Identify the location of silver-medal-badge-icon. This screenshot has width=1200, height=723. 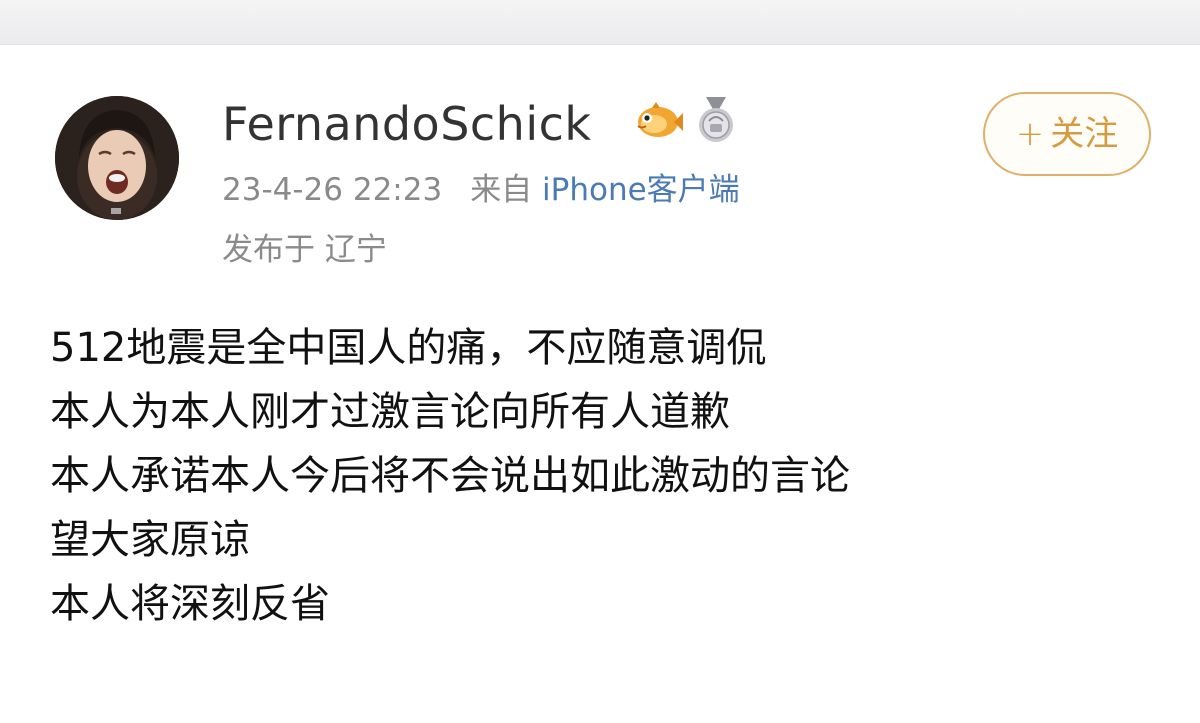
(716, 120).